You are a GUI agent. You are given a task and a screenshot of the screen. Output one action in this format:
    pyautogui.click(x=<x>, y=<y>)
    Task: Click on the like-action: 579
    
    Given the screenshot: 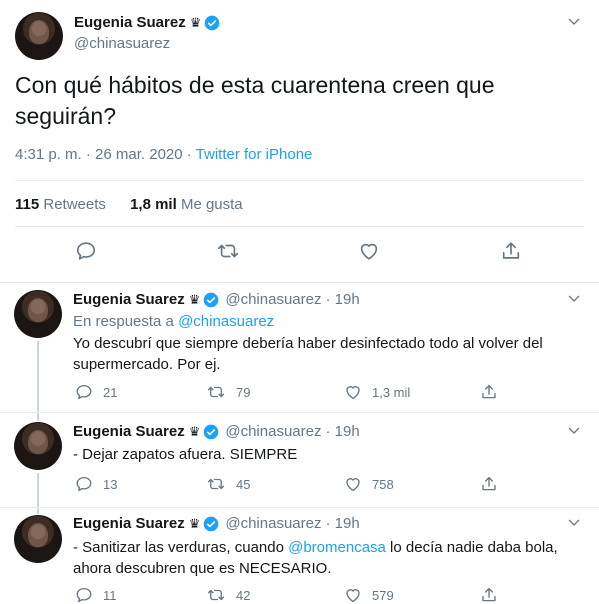 What is the action you would take?
    pyautogui.click(x=369, y=595)
    